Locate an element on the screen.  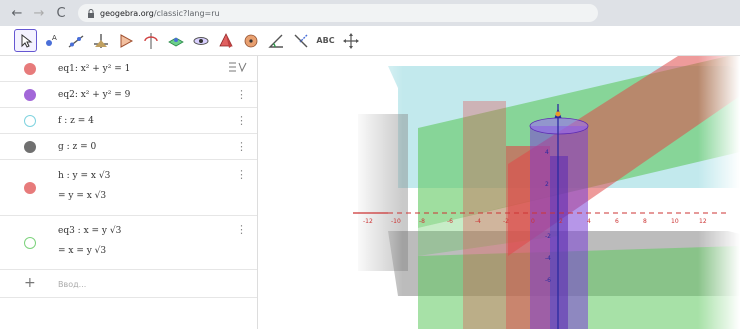
forward-button: → is located at coordinates (39, 13).